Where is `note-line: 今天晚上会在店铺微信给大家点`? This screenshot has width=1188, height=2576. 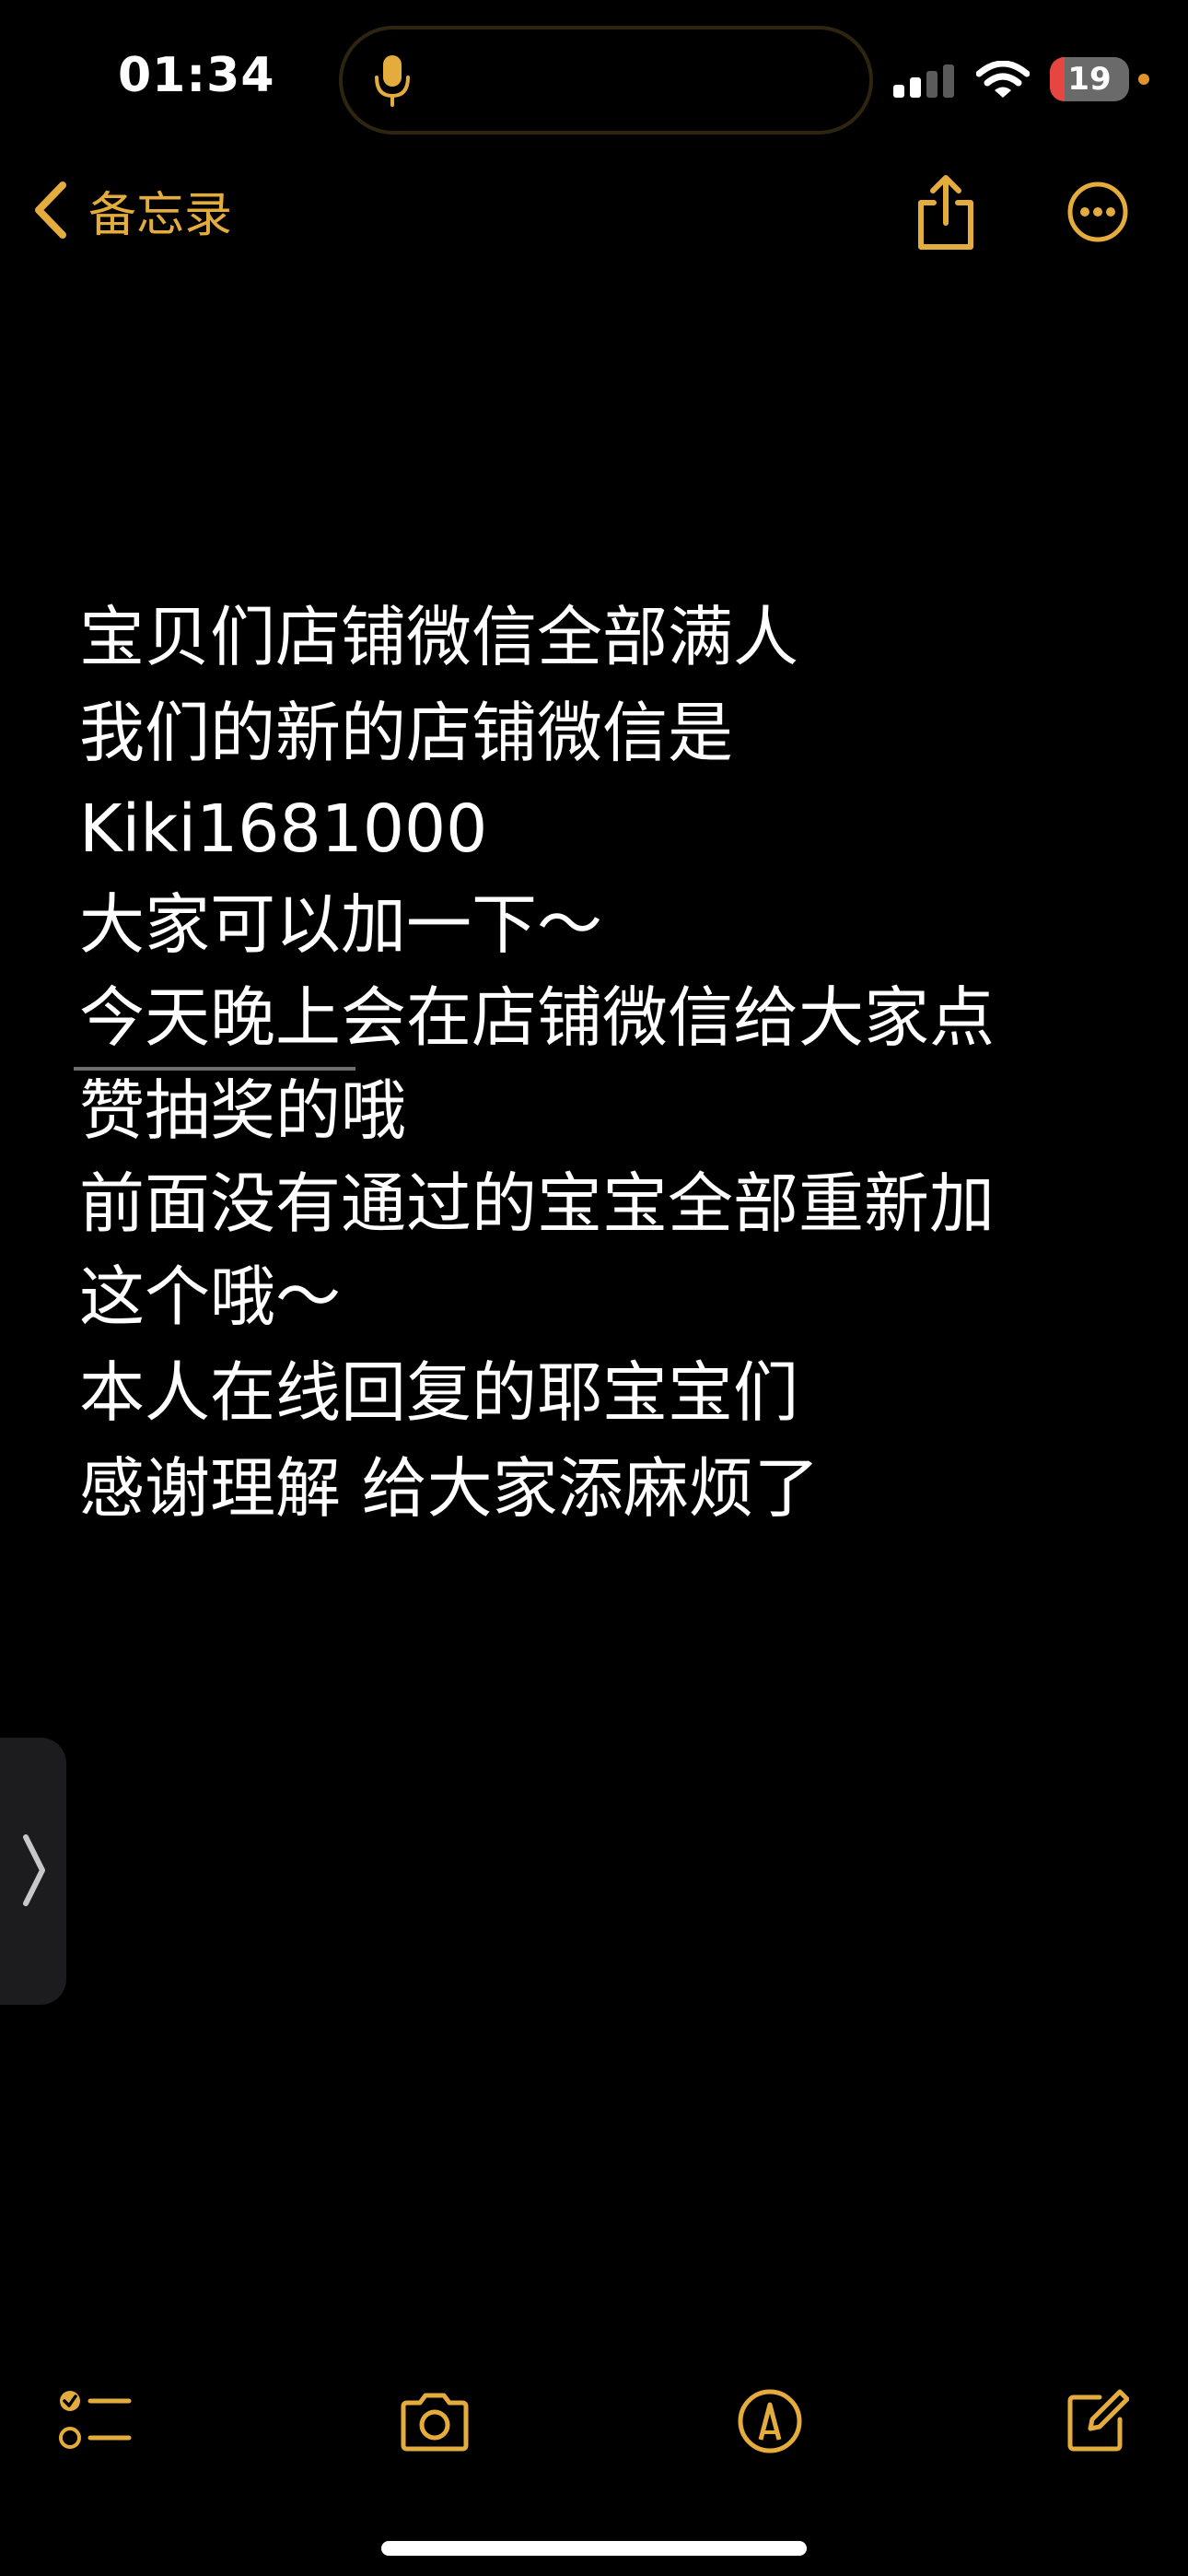 note-line: 今天晚上会在店铺微信给大家点 is located at coordinates (538, 1018).